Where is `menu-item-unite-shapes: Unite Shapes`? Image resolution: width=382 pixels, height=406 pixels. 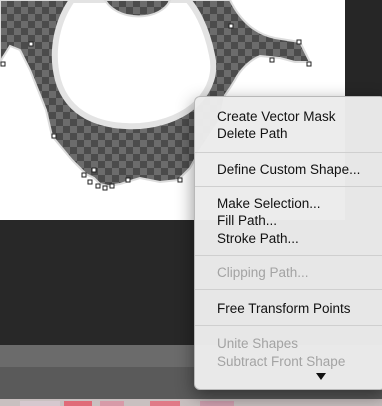
menu-item-unite-shapes: Unite Shapes is located at coordinates (258, 343).